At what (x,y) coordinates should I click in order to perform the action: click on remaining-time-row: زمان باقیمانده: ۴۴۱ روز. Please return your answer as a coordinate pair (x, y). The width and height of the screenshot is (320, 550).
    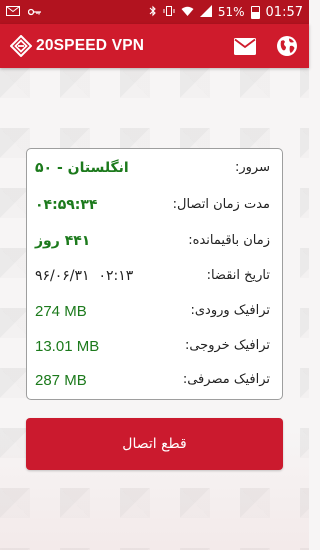
    Looking at the image, I should click on (154, 244).